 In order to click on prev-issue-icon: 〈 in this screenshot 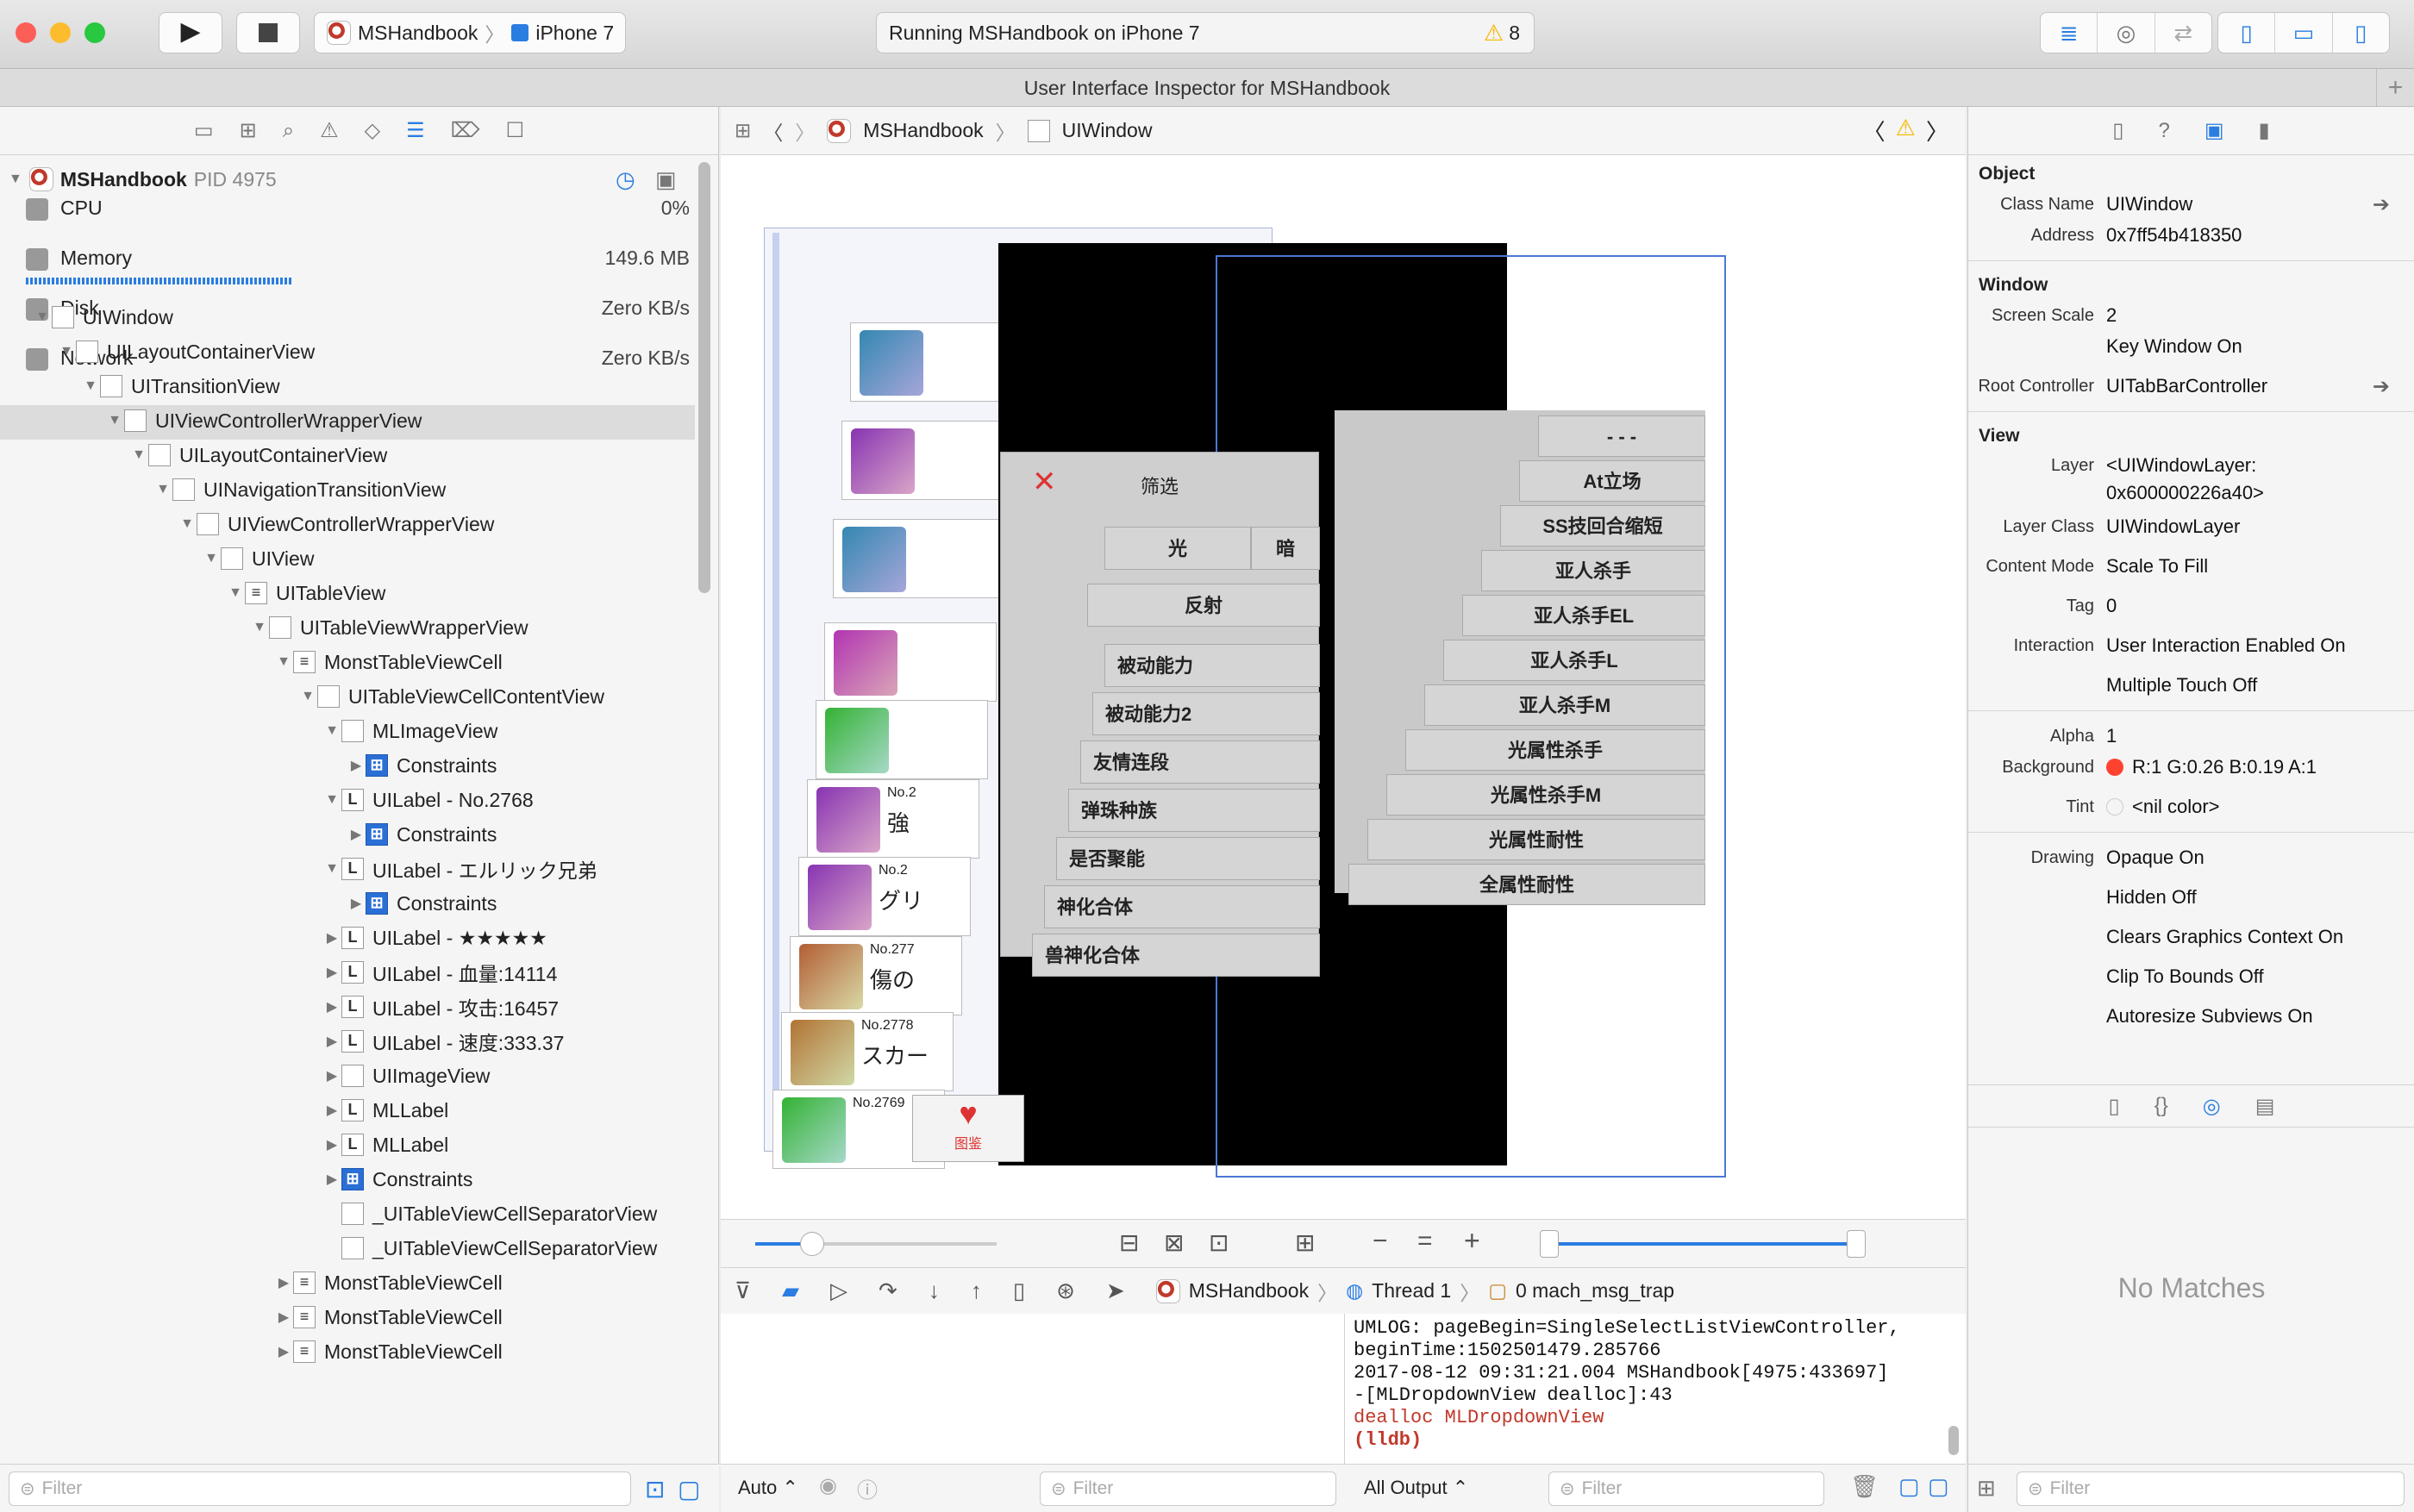, I will do `click(1874, 131)`.